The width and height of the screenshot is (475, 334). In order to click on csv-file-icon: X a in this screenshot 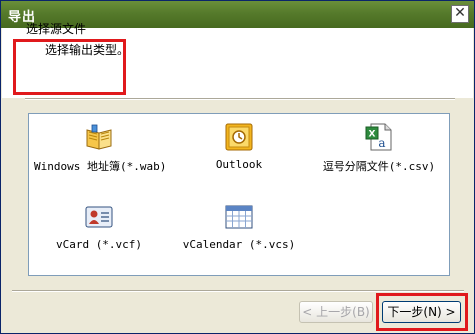, I will do `click(378, 137)`.